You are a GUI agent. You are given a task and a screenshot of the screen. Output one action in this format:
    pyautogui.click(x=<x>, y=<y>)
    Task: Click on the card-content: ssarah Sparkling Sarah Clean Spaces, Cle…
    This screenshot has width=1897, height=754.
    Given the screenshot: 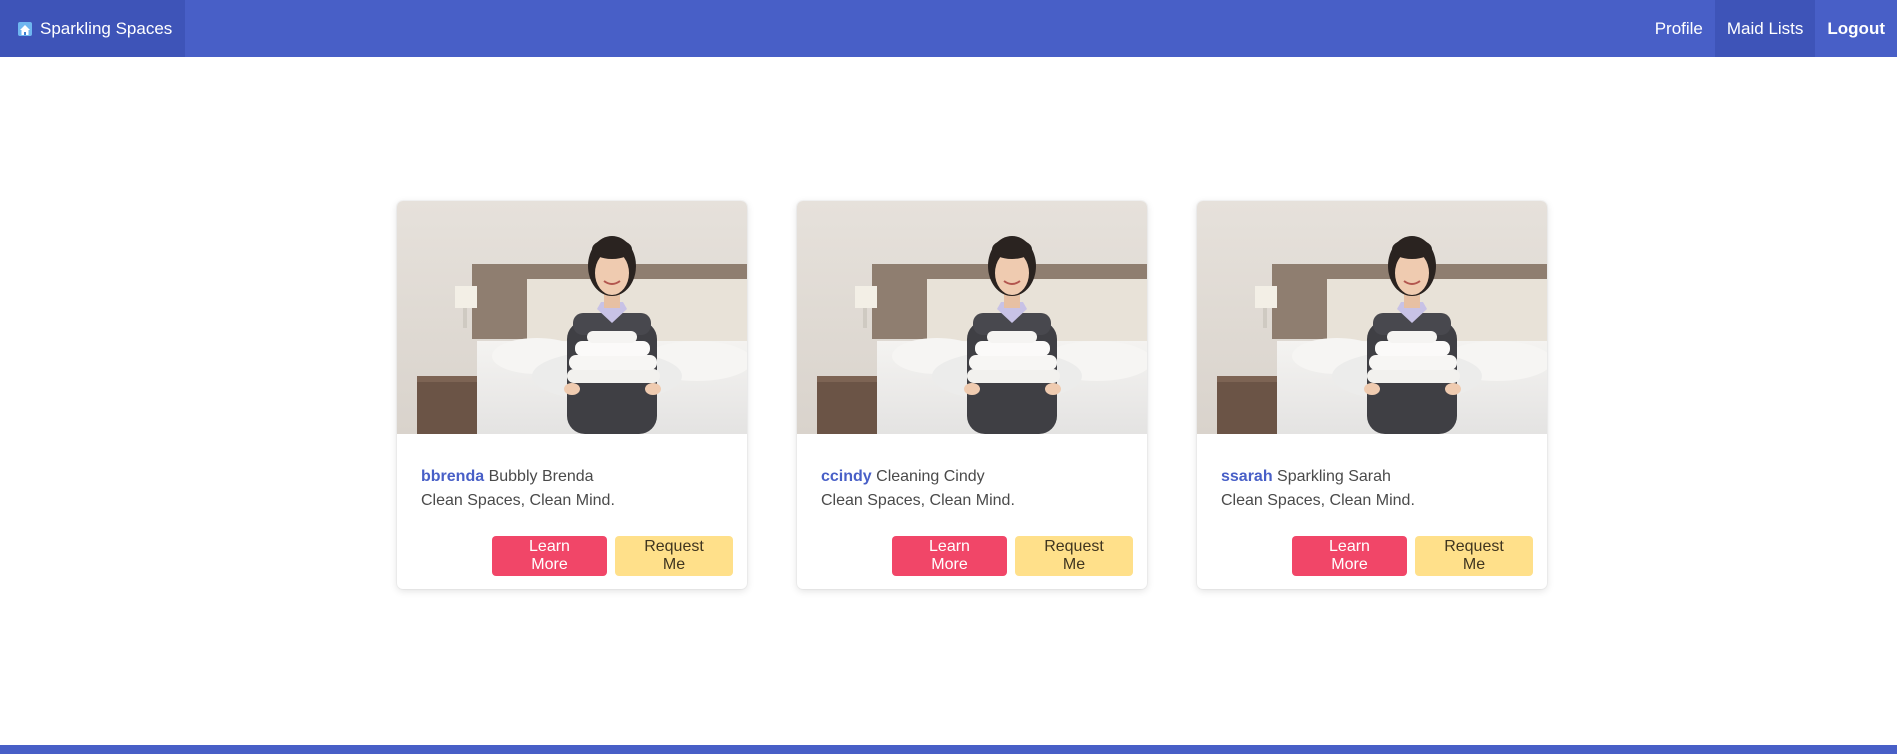 What is the action you would take?
    pyautogui.click(x=1372, y=473)
    